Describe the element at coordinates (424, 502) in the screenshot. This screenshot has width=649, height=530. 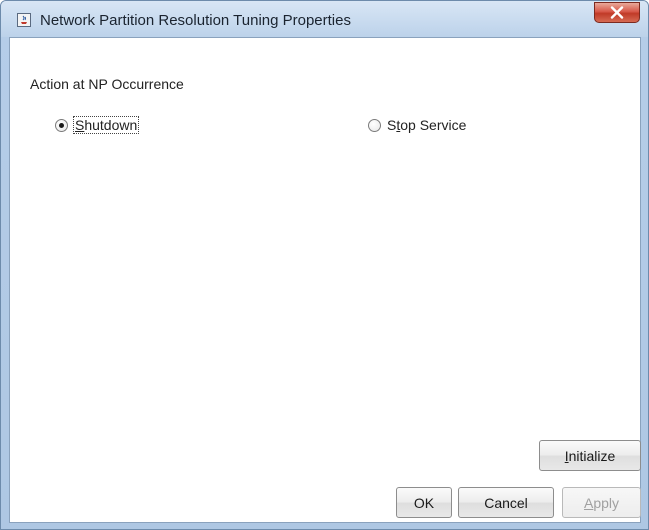
I see `ok-button: OK` at that location.